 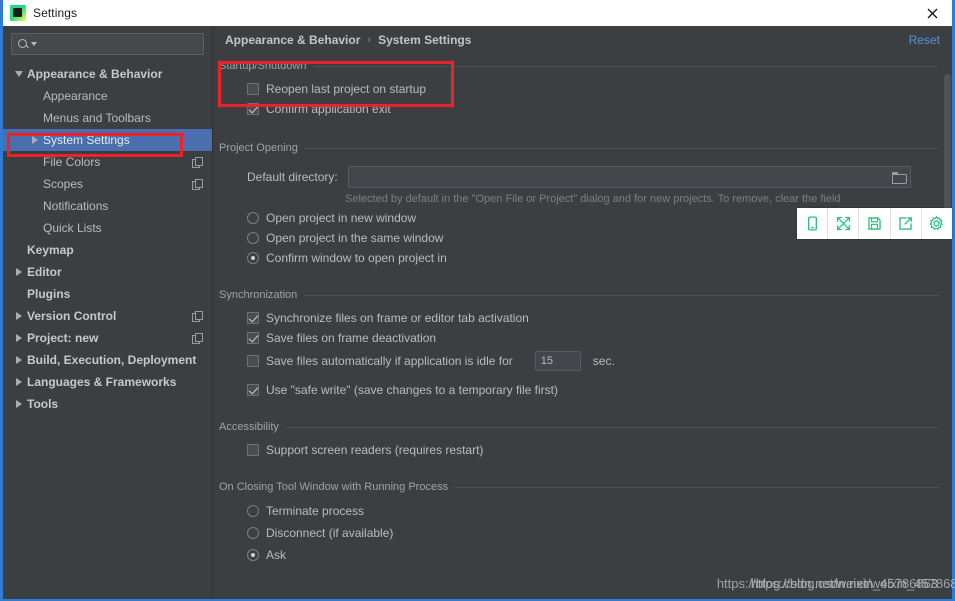 I want to click on sidebar-item-appearance: Appearance, so click(x=107, y=96).